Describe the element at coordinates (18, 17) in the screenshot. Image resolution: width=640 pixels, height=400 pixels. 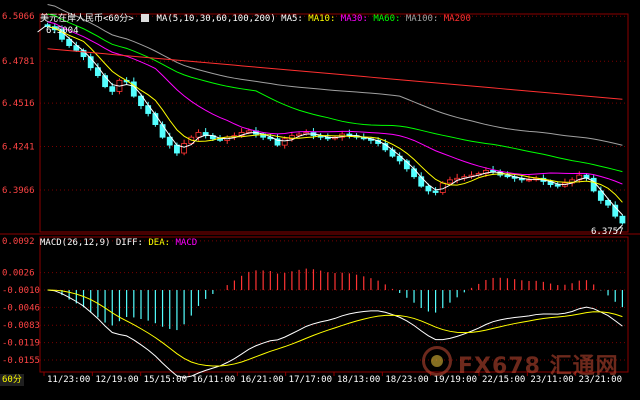
I see `price-axis-tick: 6.5066` at that location.